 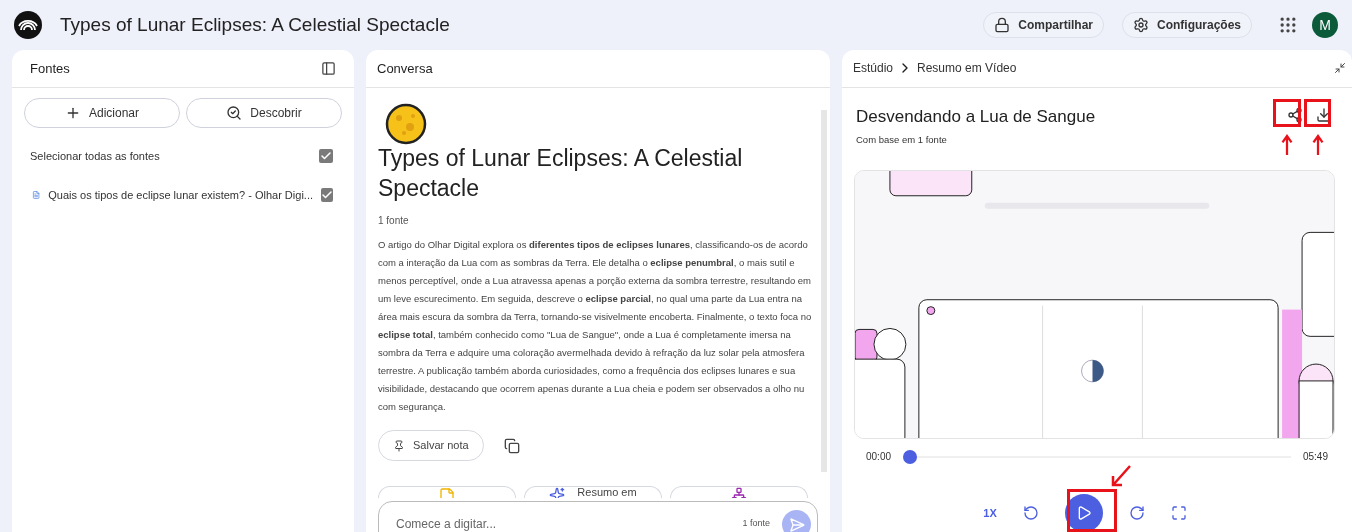 I want to click on lock-icon, so click(x=1002, y=25).